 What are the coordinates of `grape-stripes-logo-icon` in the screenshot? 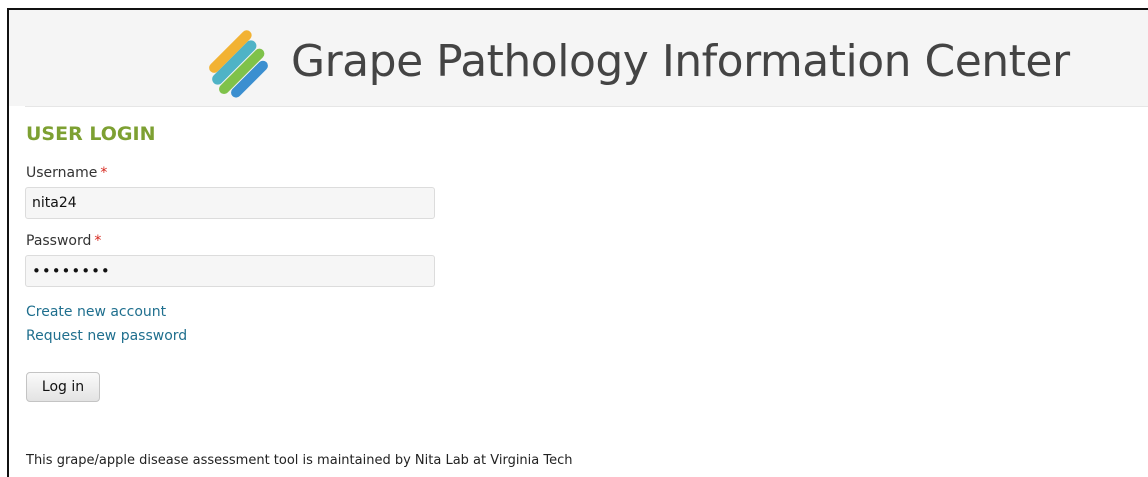 It's located at (241, 65).